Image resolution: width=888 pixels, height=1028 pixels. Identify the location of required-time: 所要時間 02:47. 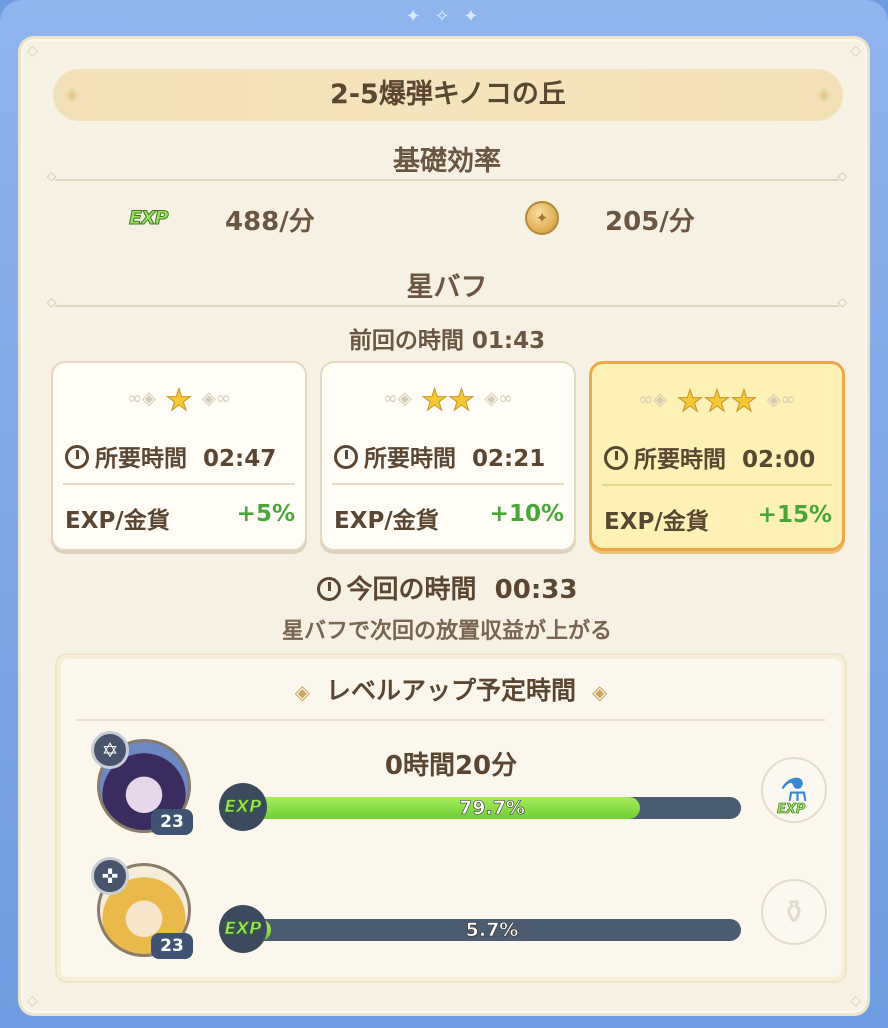
(181, 456).